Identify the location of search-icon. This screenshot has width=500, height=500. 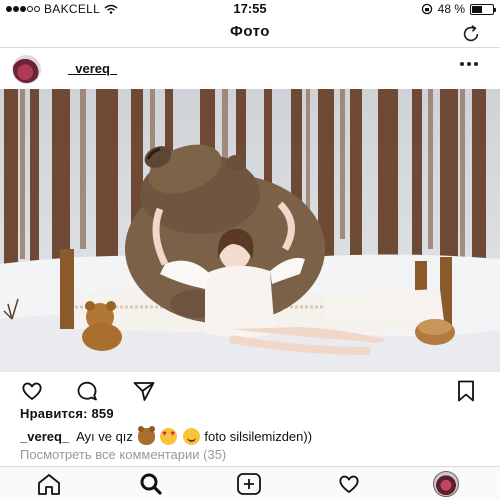
(151, 484).